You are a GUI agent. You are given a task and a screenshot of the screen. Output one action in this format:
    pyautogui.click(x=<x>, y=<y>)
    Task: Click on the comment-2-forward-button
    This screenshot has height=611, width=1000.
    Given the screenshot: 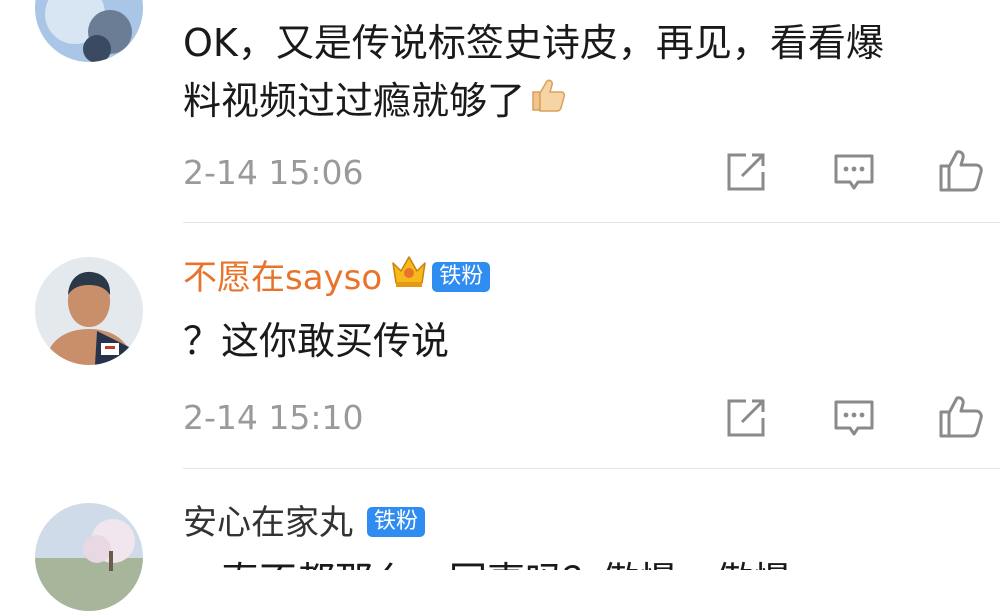 What is the action you would take?
    pyautogui.click(x=746, y=418)
    